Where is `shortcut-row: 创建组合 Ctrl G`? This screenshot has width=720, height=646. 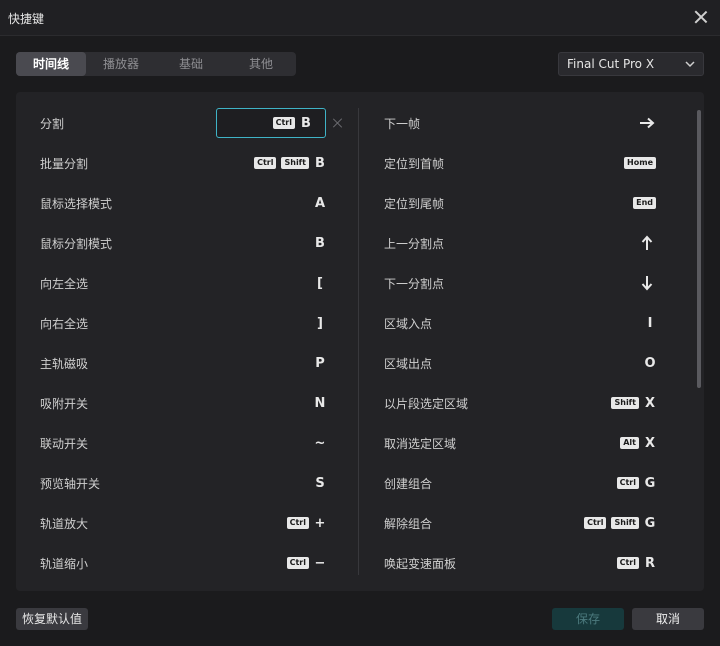 shortcut-row: 创建组合 Ctrl G is located at coordinates (525, 484).